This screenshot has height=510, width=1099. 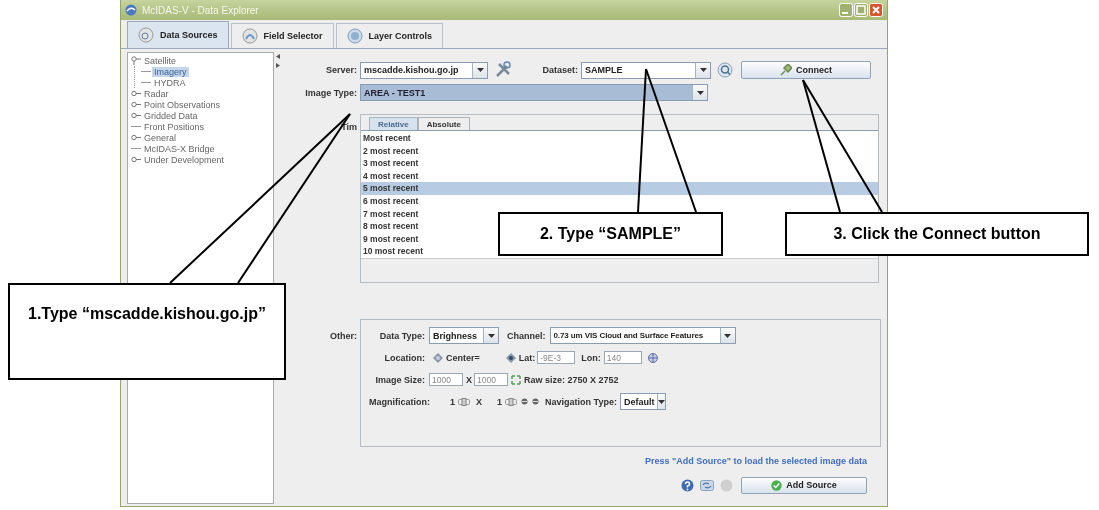 What do you see at coordinates (424, 70) in the screenshot?
I see `server-dropdown: mscadde.kishou.go.jp` at bounding box center [424, 70].